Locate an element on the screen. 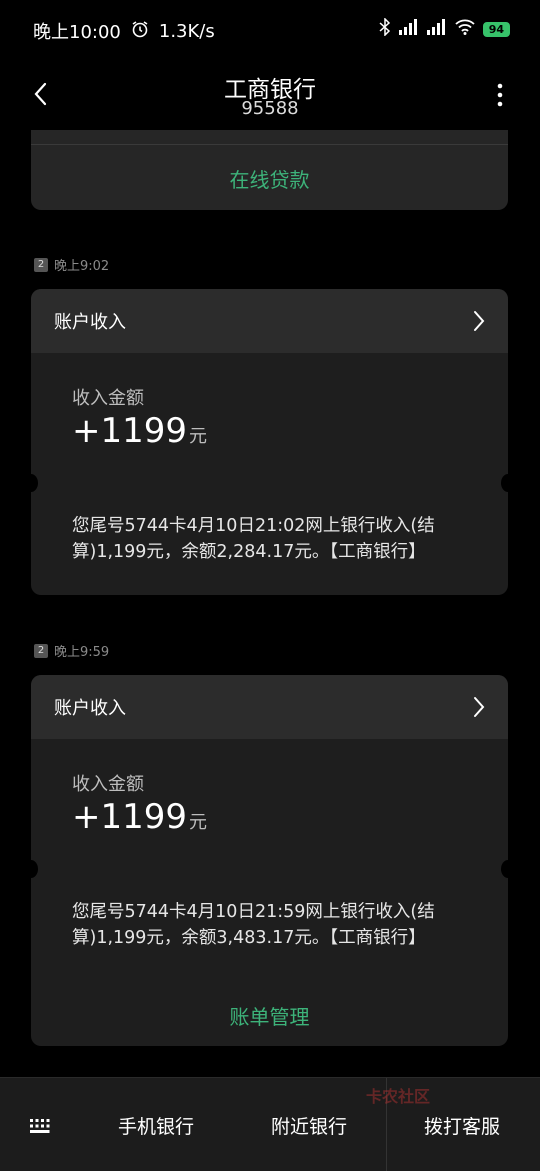 The image size is (540, 1171). message-timestamp: 2 晚上9:59 is located at coordinates (71, 650).